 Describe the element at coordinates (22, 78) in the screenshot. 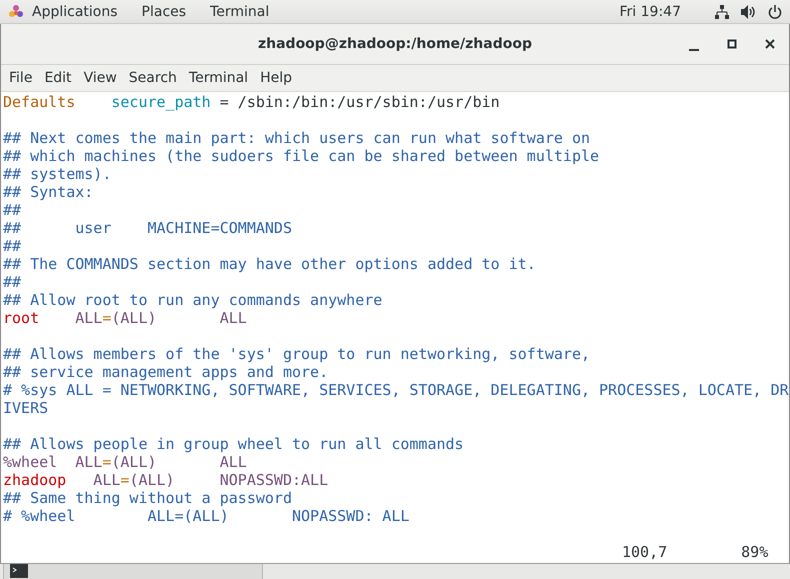

I see `menu-item: File` at that location.